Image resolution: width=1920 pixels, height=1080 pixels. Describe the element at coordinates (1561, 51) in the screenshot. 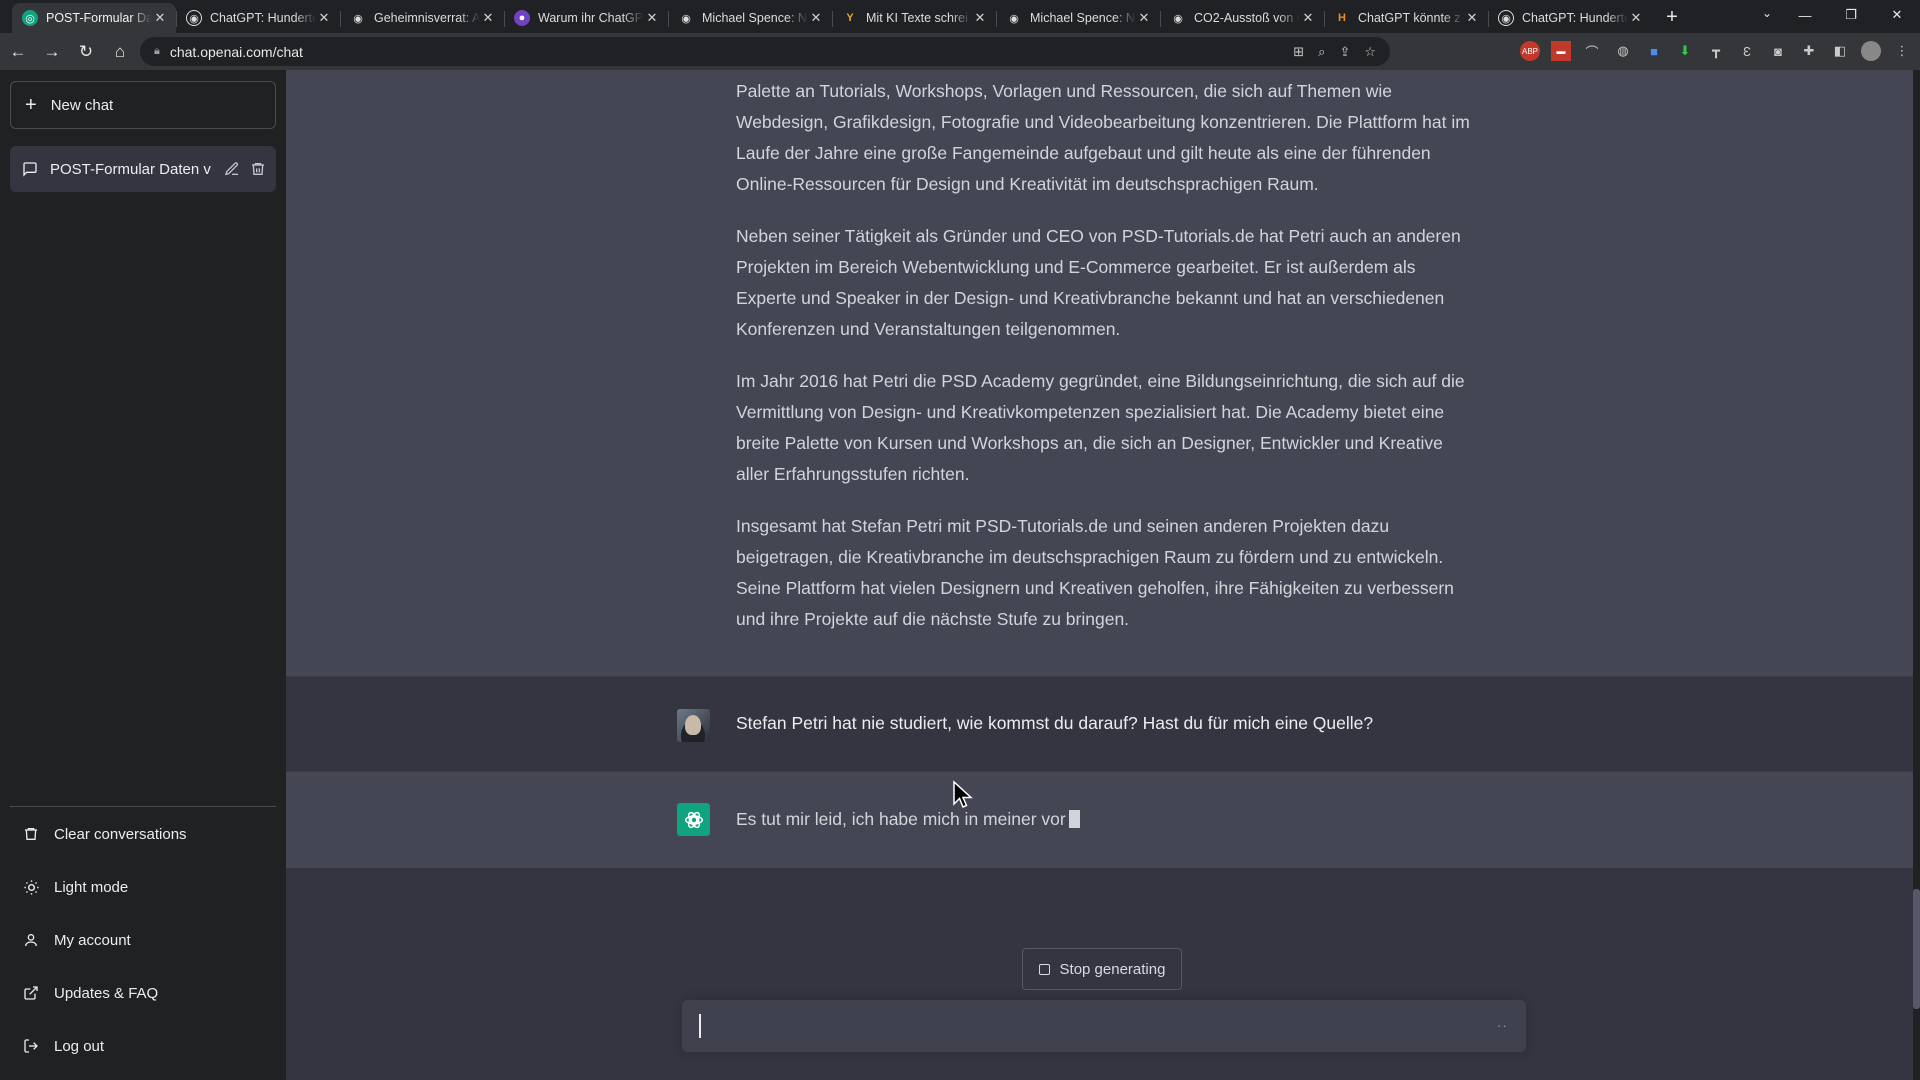

I see `extension-red-icon: ▬` at that location.